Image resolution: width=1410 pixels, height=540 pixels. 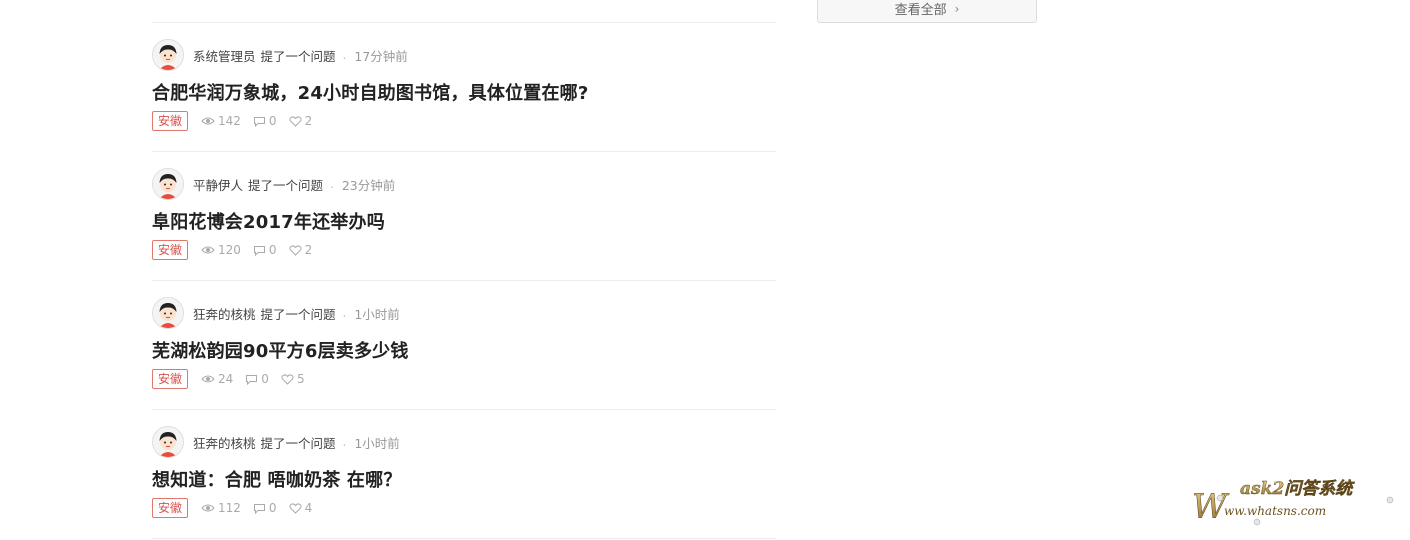 I want to click on item-header: 系统管理员 提了一个问题 . 17分钟前, so click(x=280, y=55).